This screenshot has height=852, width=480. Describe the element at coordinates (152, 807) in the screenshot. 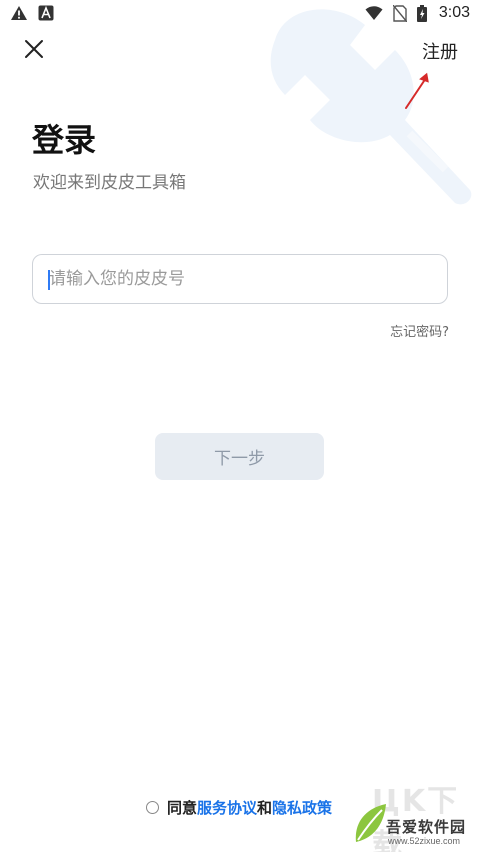

I see `agree-radio` at that location.